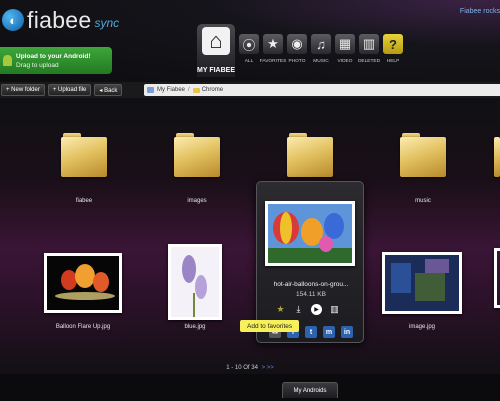 The image size is (500, 401). I want to click on fiabee-logo-icon: ◐, so click(13, 20).